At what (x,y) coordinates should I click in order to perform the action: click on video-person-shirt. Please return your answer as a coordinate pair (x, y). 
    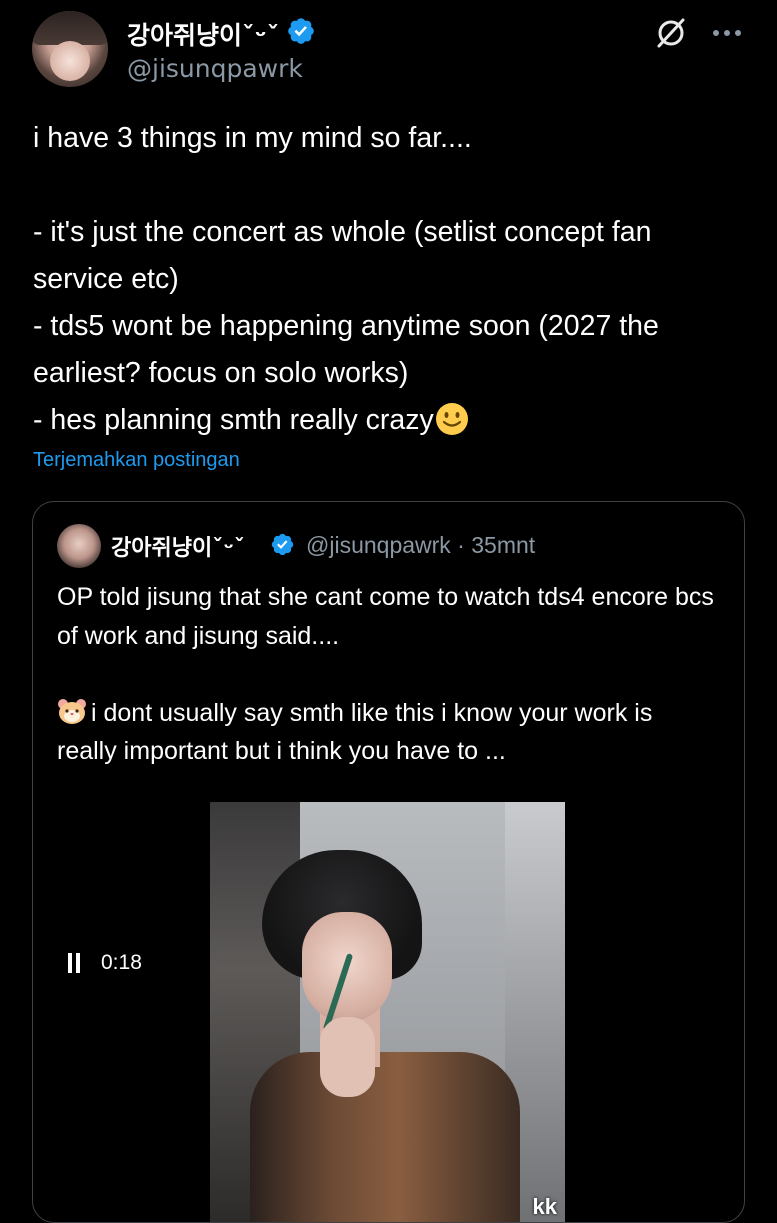
    Looking at the image, I should click on (385, 1137).